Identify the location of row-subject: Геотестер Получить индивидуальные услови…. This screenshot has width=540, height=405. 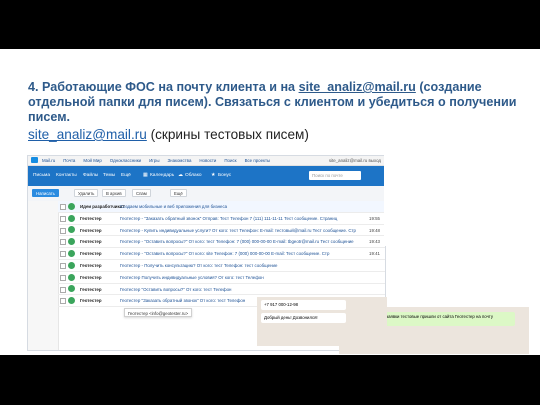
(192, 277).